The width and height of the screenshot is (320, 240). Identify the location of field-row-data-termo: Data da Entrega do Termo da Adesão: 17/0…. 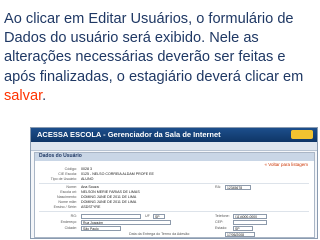
(172, 234).